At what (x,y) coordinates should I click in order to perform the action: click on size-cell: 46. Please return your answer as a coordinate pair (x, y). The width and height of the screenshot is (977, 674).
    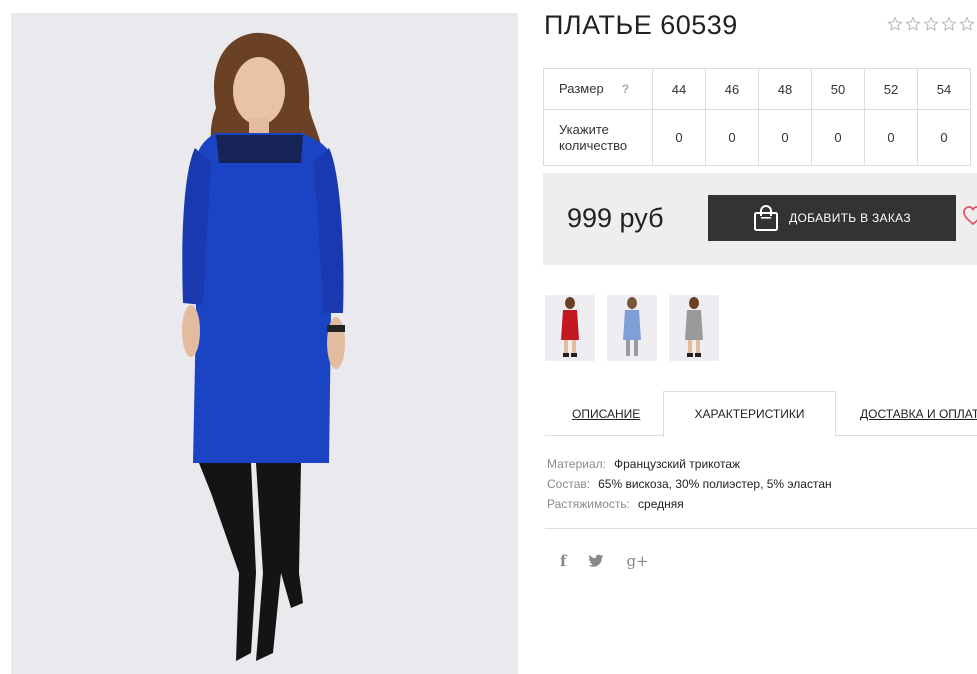
    Looking at the image, I should click on (732, 89).